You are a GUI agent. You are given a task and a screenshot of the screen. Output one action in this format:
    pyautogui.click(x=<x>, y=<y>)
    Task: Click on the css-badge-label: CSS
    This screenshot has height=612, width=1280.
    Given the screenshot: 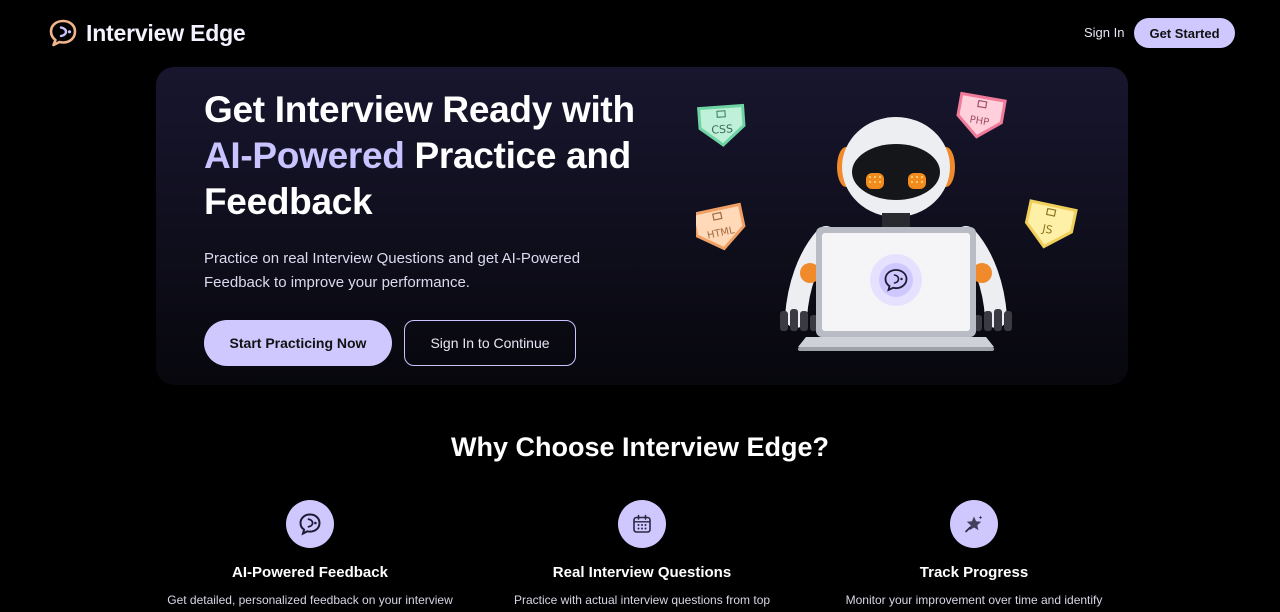 What is the action you would take?
    pyautogui.click(x=722, y=129)
    